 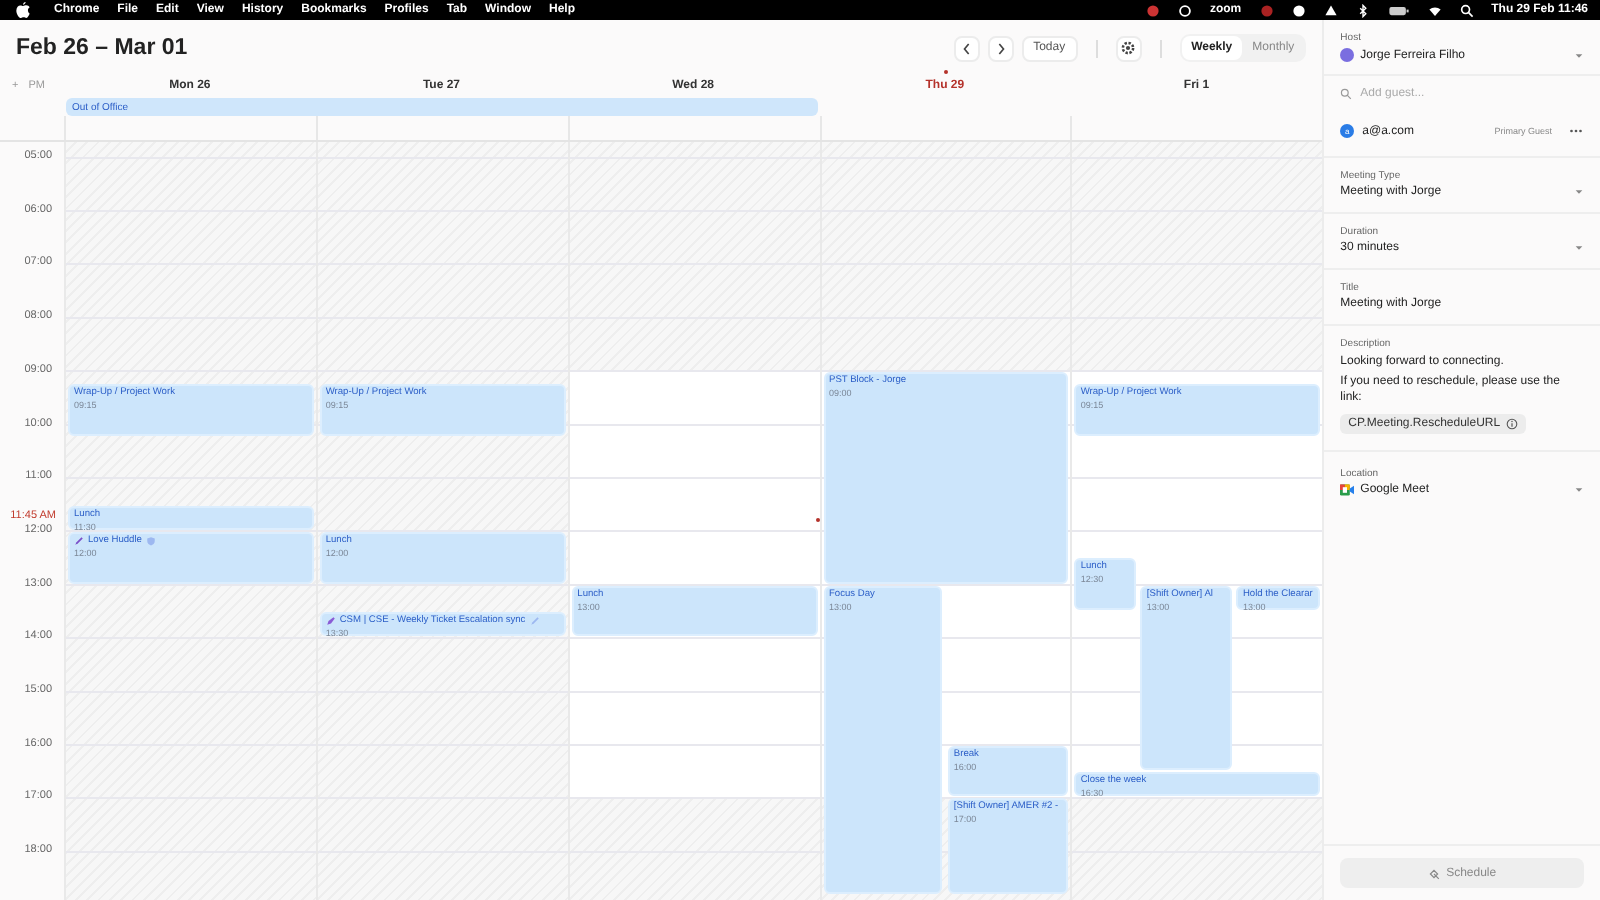 I want to click on schedule-icon, so click(x=1434, y=873).